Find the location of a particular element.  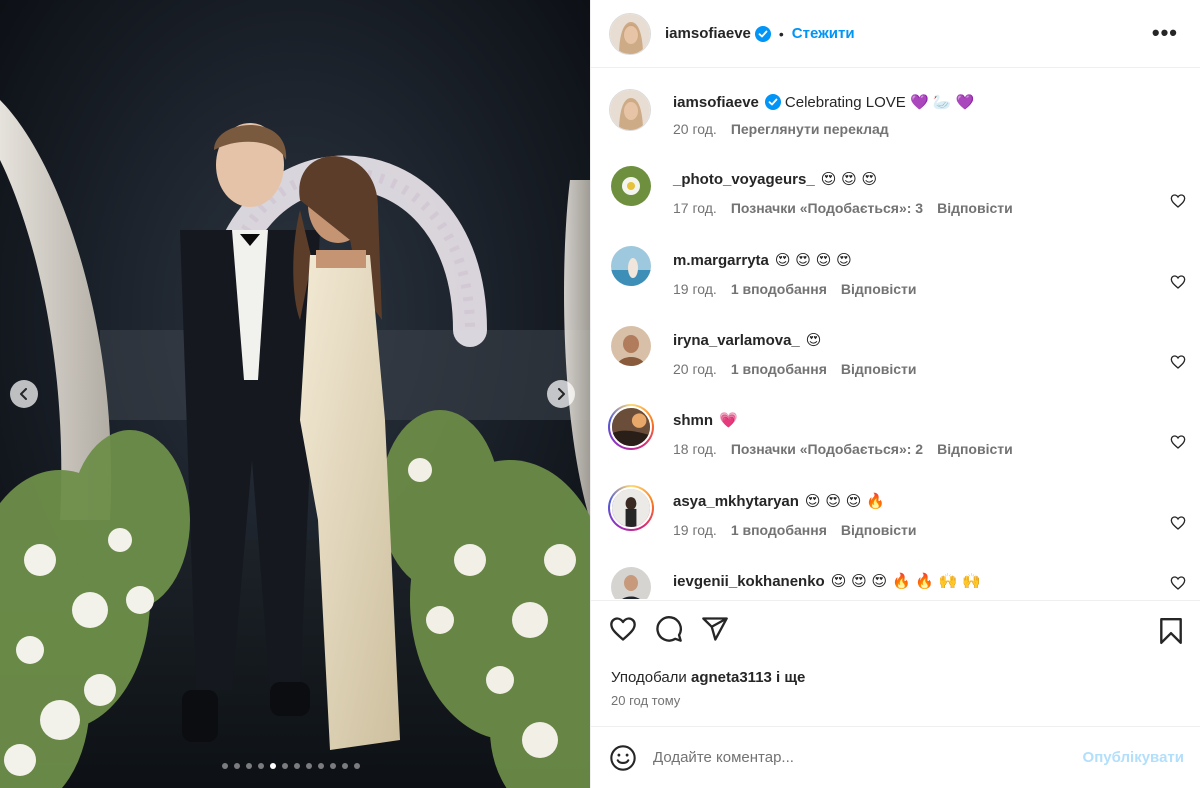

add-comment-bar: Опублікувати is located at coordinates (895, 757).